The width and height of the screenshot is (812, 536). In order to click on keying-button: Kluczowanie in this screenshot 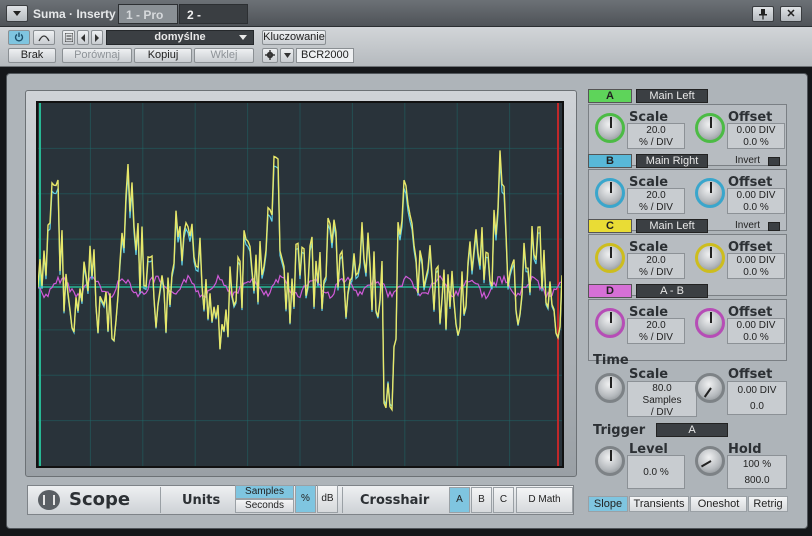, I will do `click(294, 37)`.